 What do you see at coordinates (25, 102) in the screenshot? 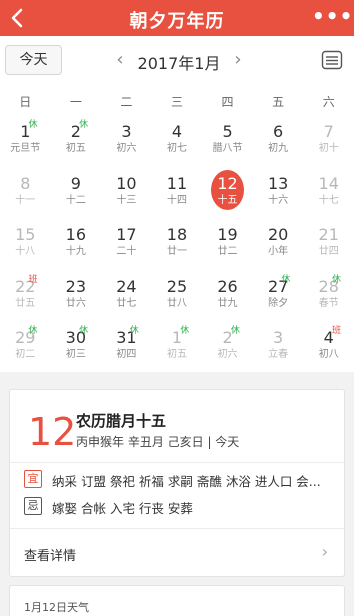
I see `weekday-label: 日` at bounding box center [25, 102].